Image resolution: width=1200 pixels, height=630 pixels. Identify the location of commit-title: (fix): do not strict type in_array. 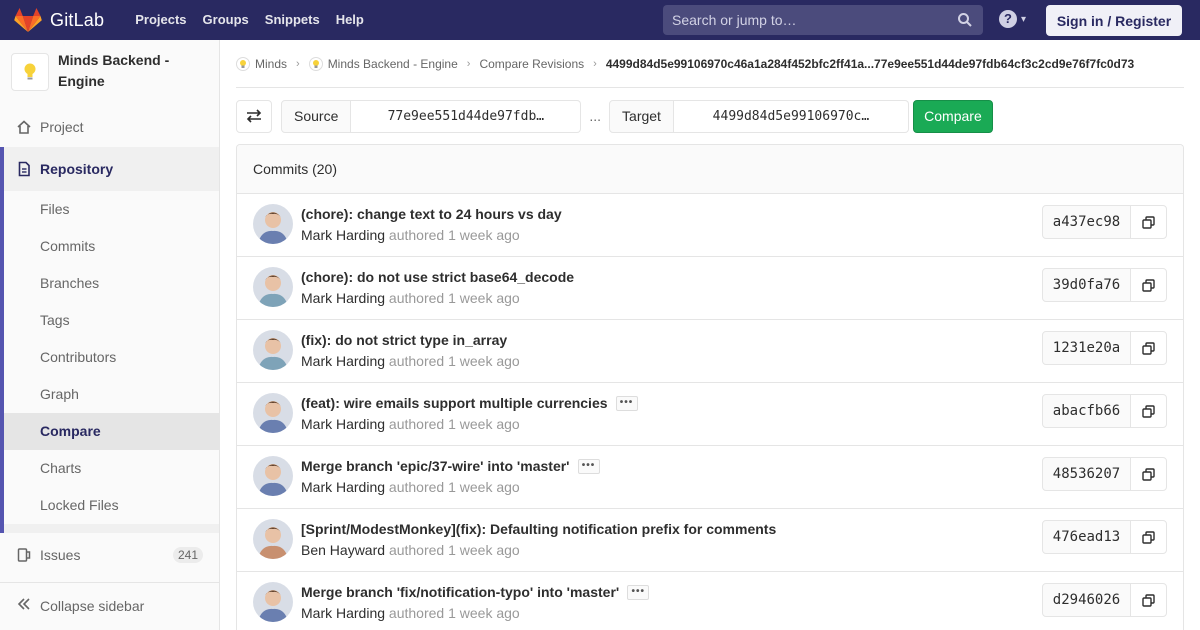
(404, 340).